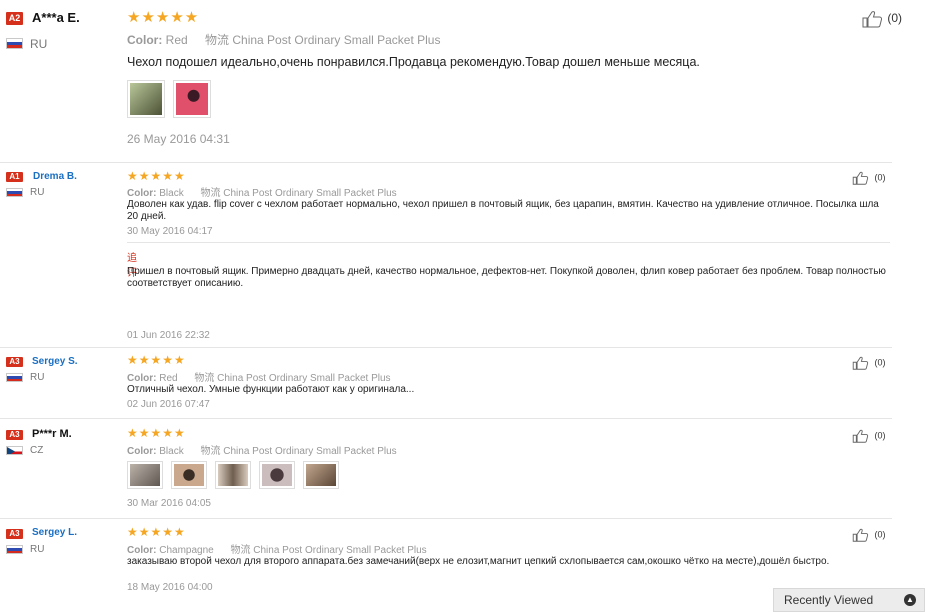 This screenshot has width=925, height=612. What do you see at coordinates (178, 139) in the screenshot?
I see `review-date: 26 May 2016 04:31` at bounding box center [178, 139].